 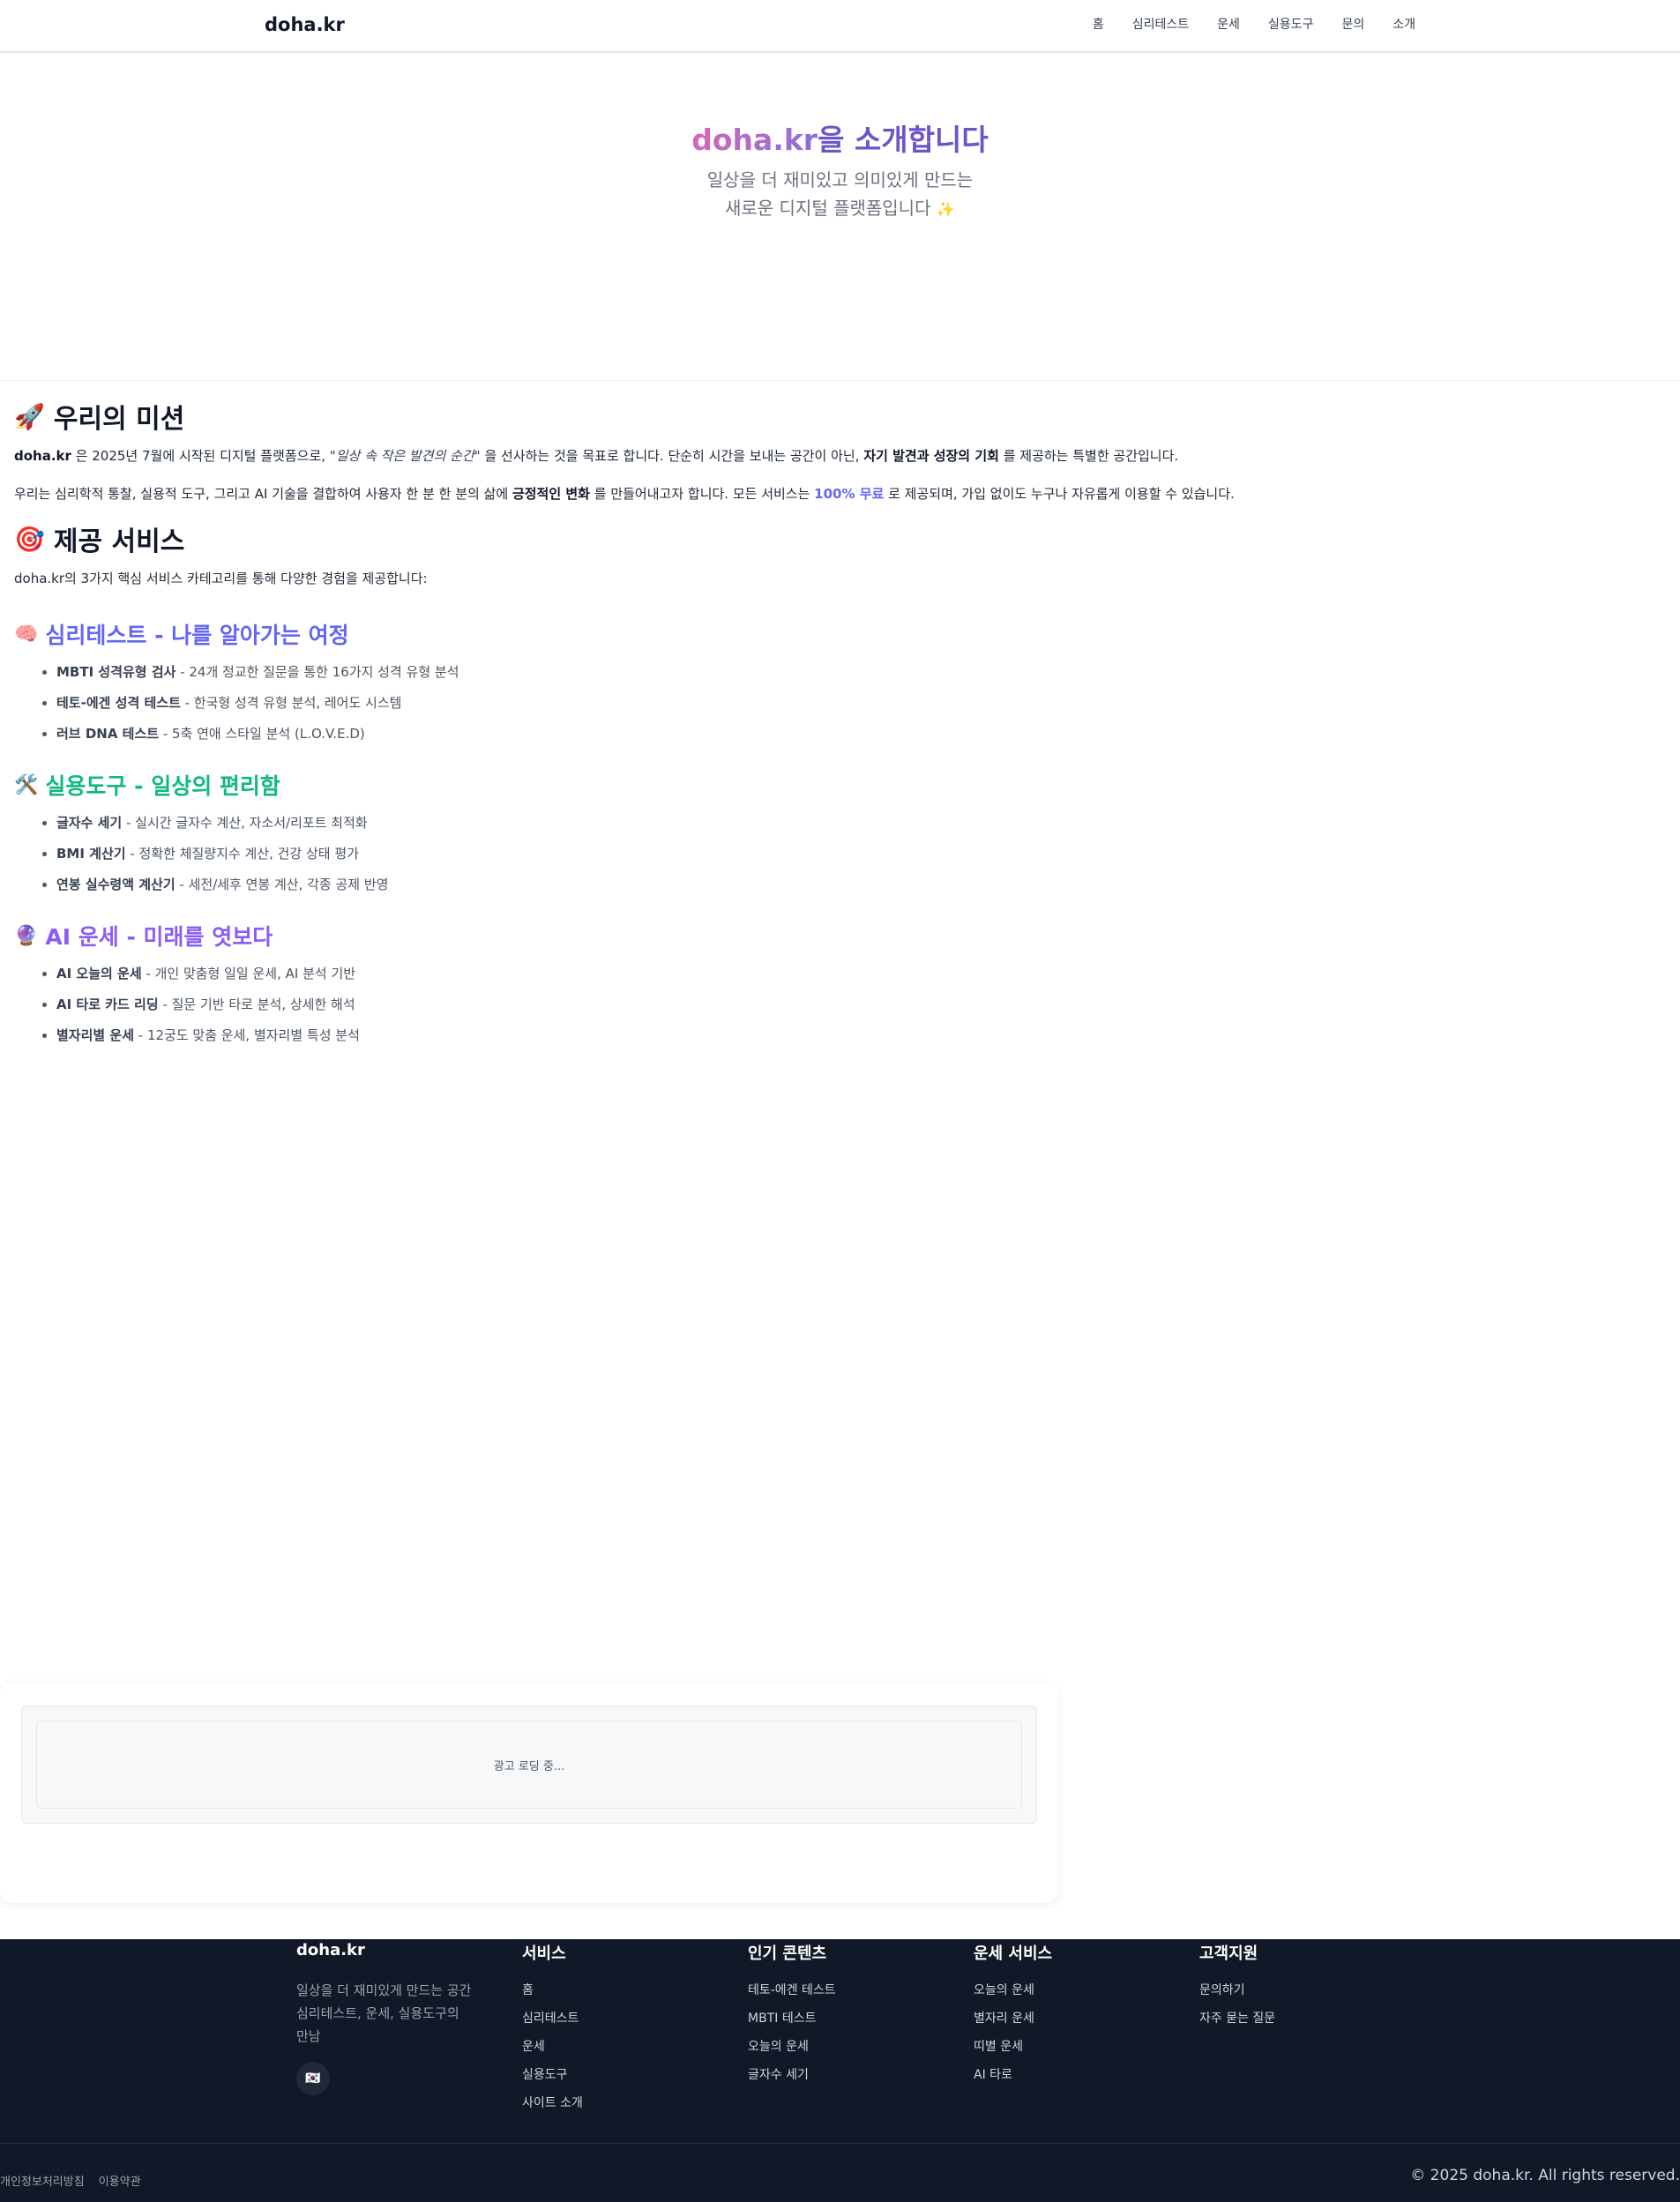 What do you see at coordinates (552, 2018) in the screenshot?
I see `footer-link: 심리테스트` at bounding box center [552, 2018].